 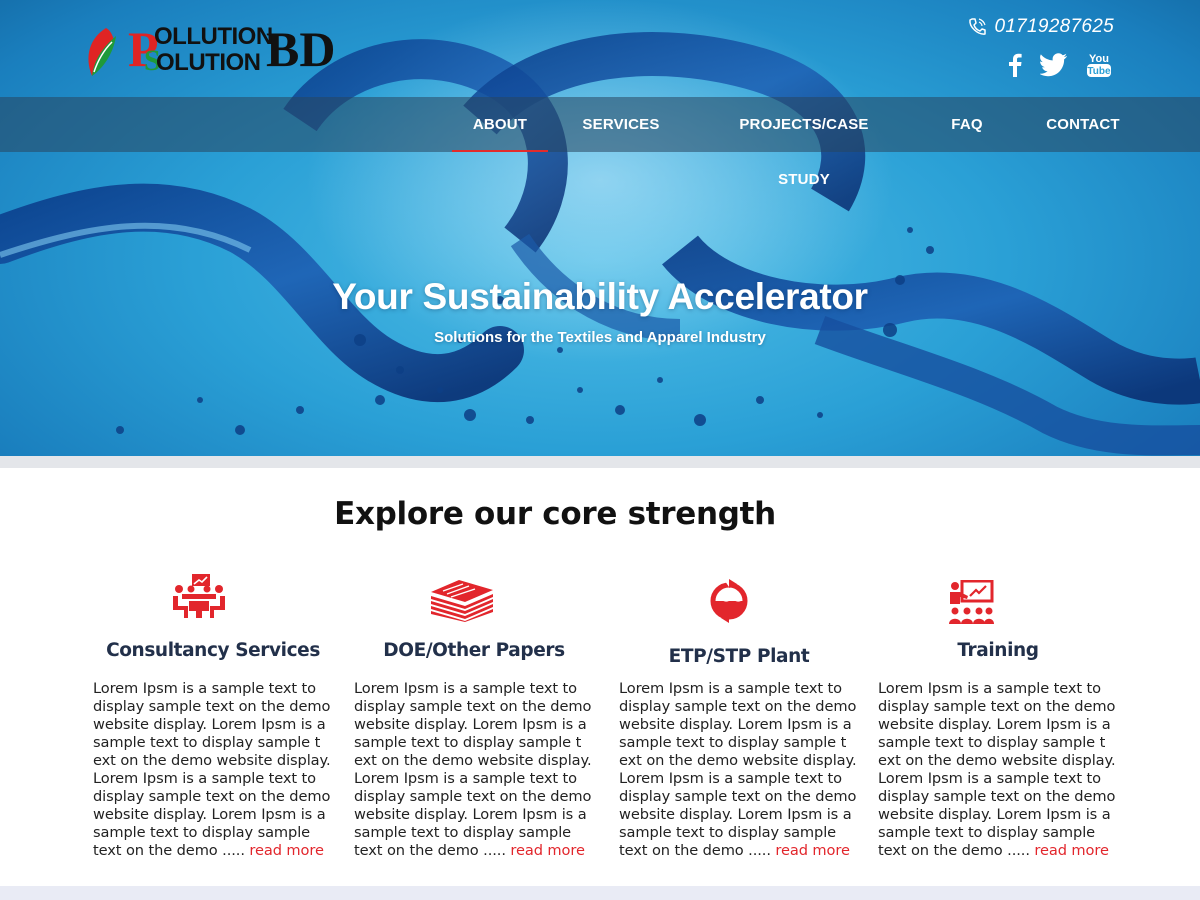 What do you see at coordinates (600, 462) in the screenshot?
I see `hero-divider` at bounding box center [600, 462].